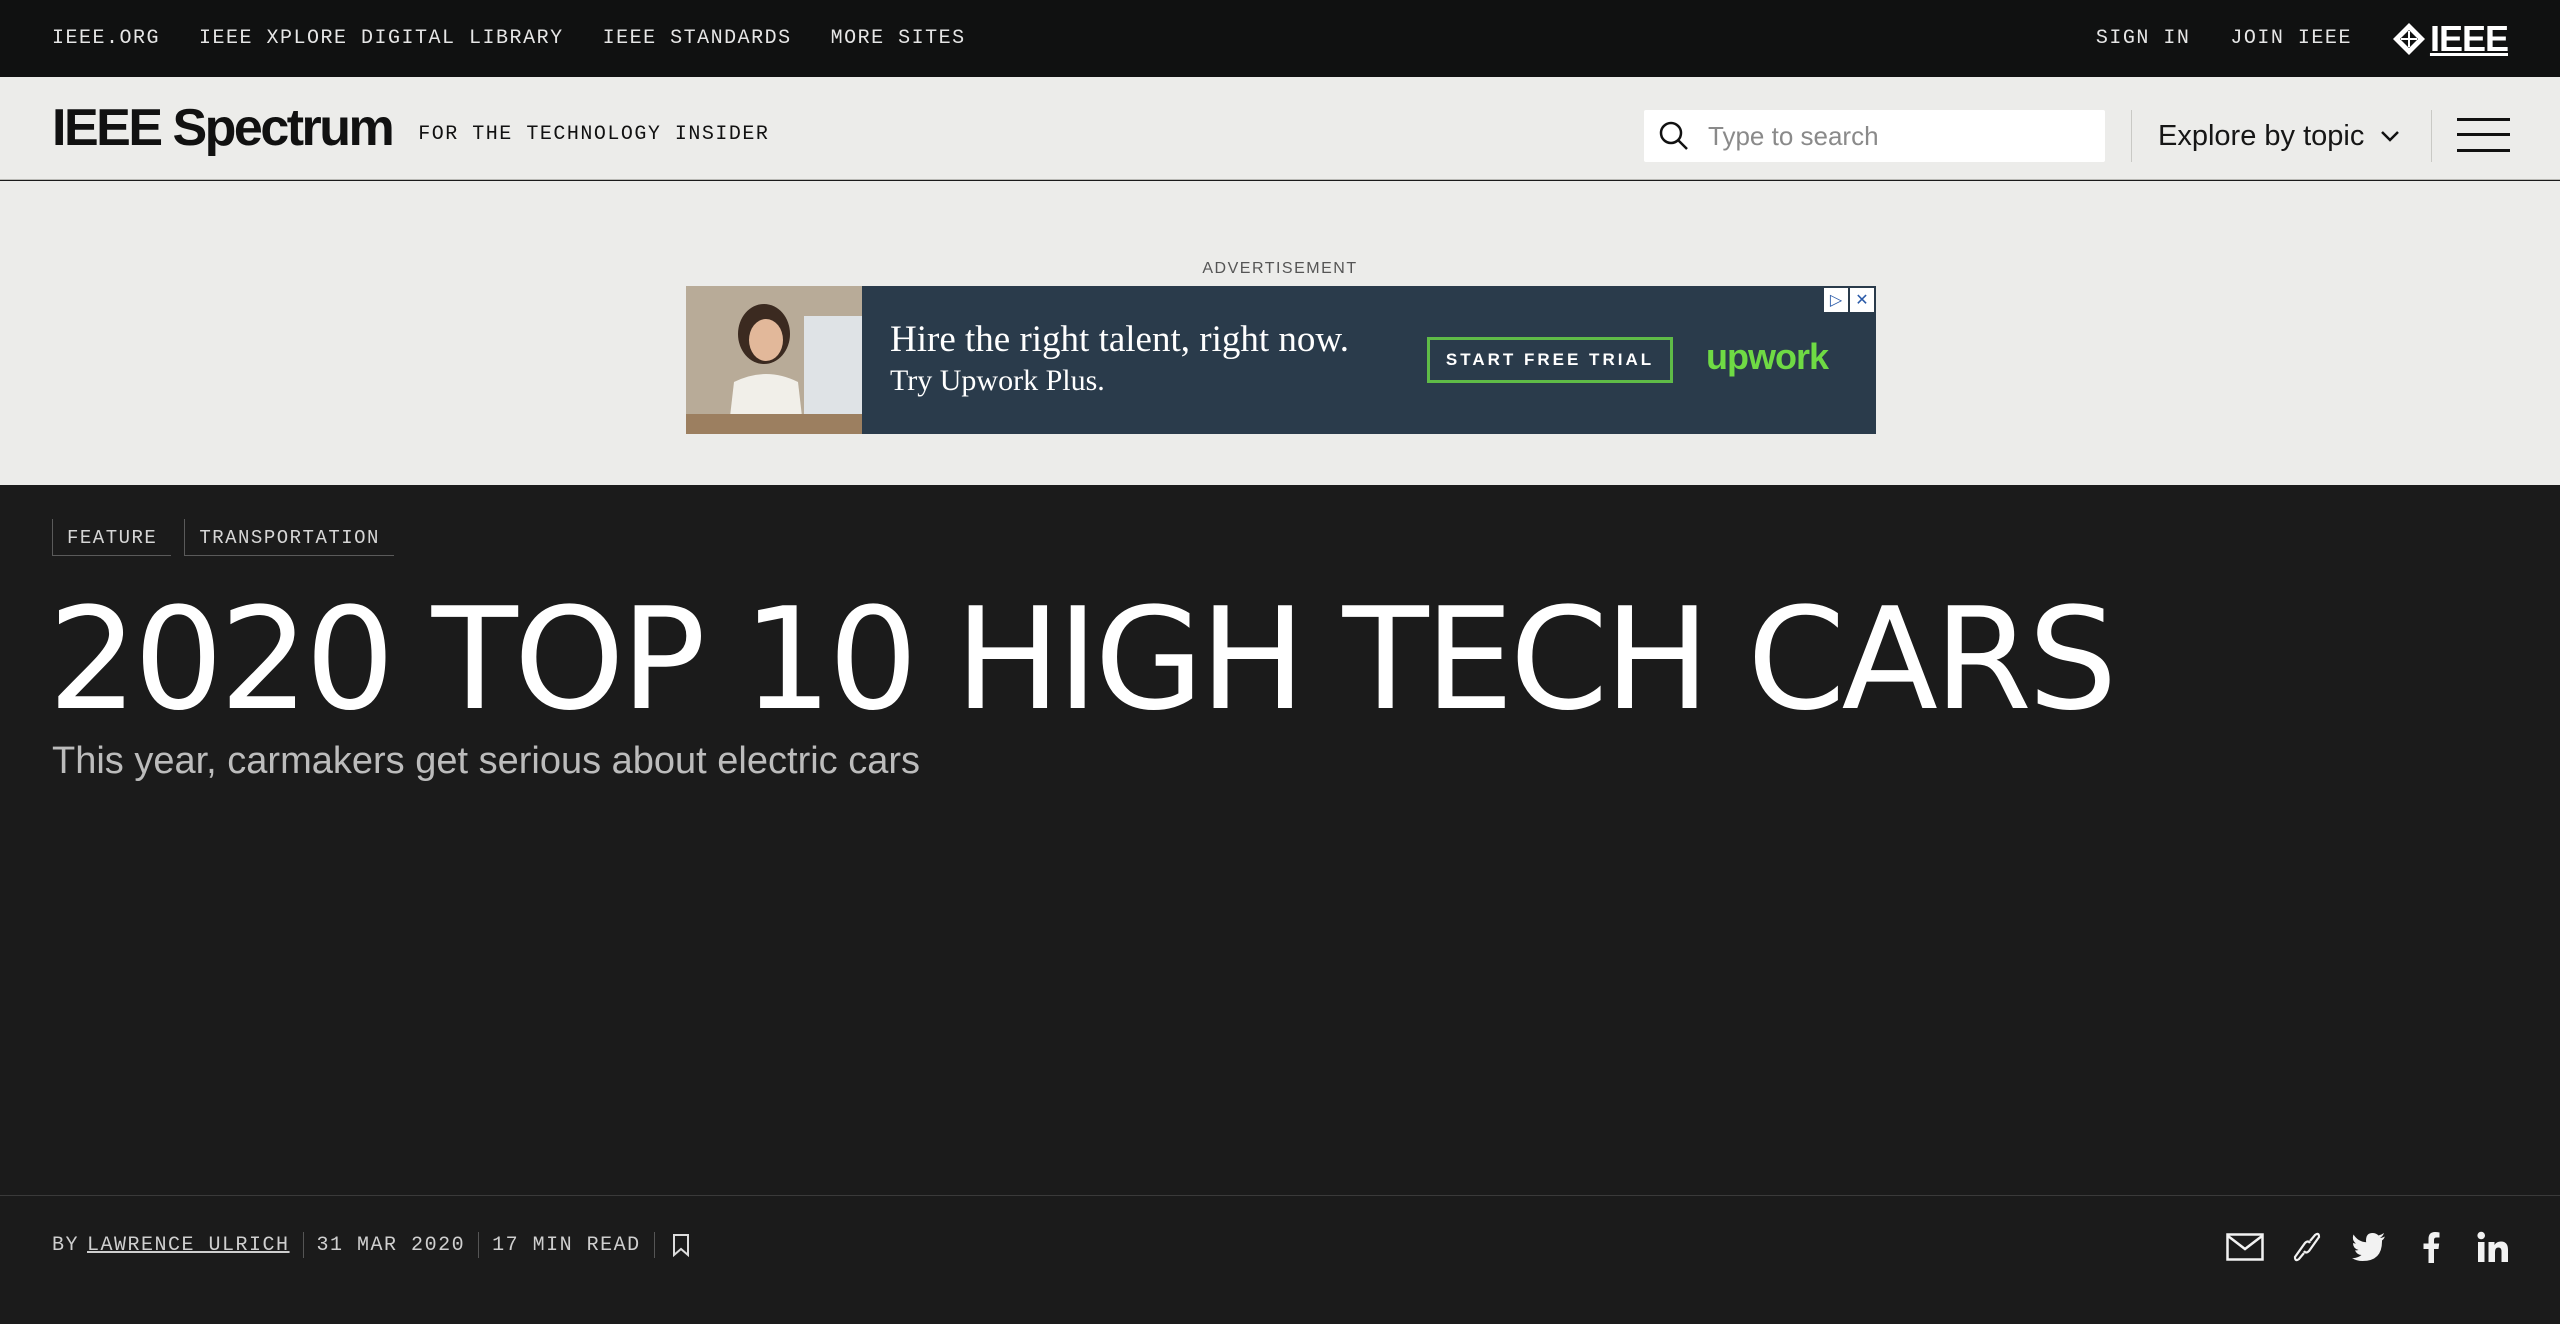 Image resolution: width=2560 pixels, height=1324 pixels. Describe the element at coordinates (2291, 38) in the screenshot. I see `join-ieee-link: JOIN IEEE` at that location.